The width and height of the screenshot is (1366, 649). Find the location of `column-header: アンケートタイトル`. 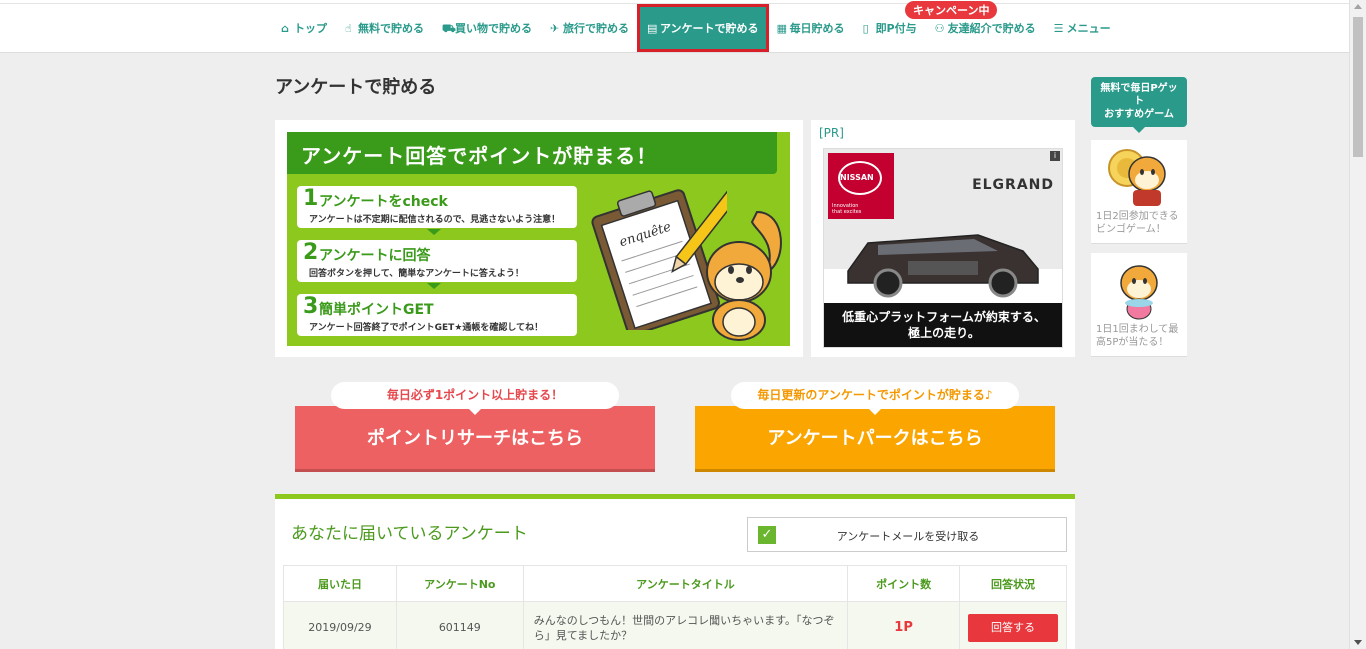

column-header: アンケートタイトル is located at coordinates (685, 583).